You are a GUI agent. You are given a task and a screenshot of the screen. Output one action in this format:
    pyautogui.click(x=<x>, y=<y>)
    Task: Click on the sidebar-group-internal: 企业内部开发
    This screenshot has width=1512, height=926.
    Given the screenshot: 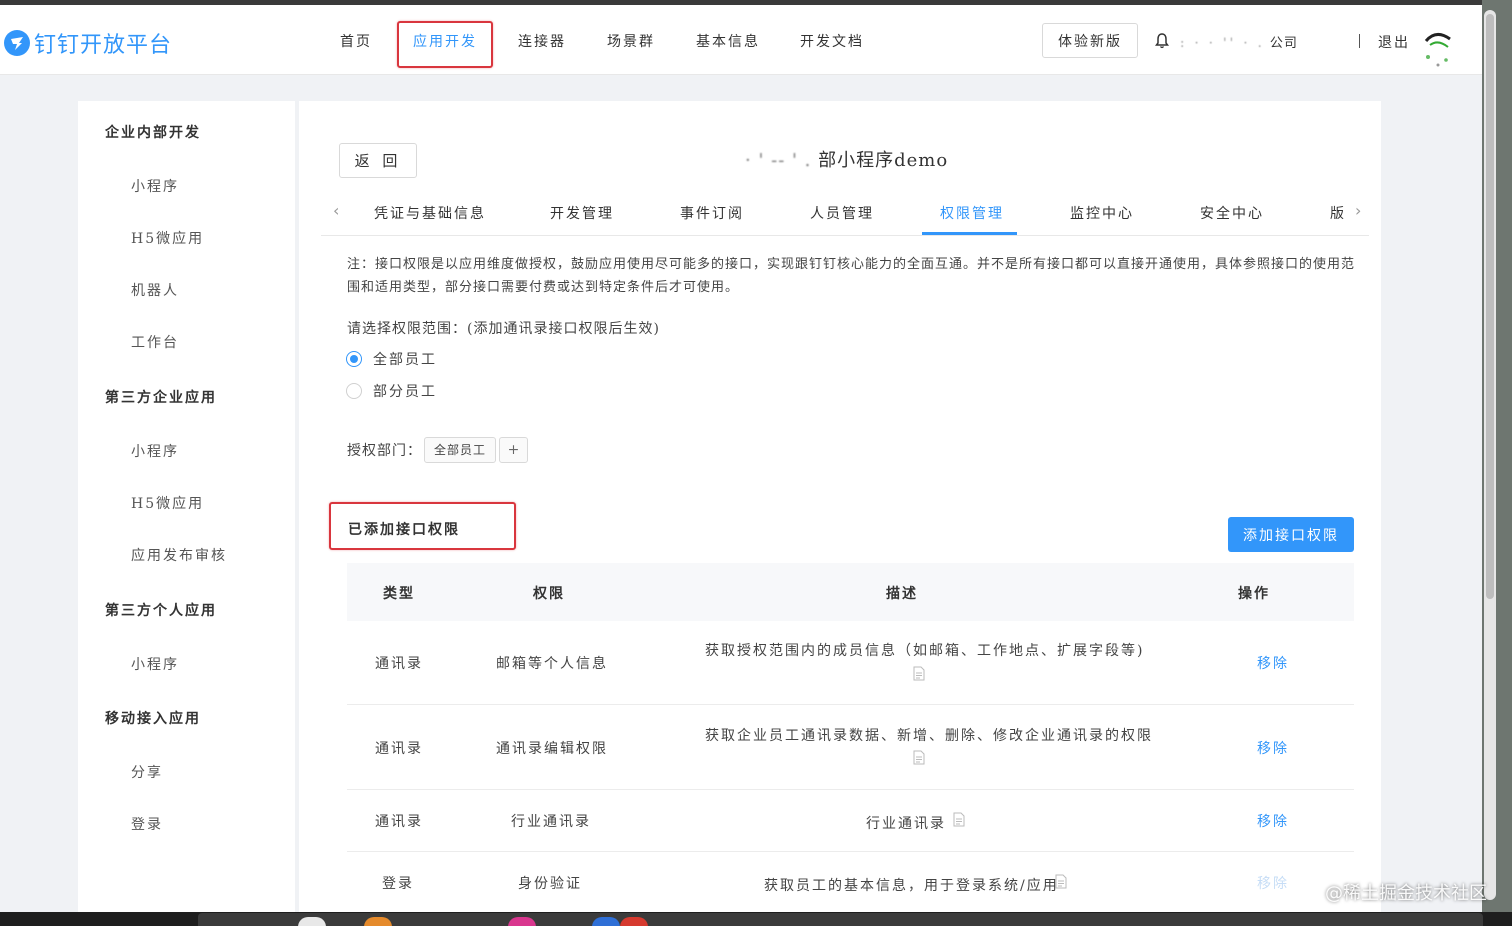 What is the action you would take?
    pyautogui.click(x=153, y=133)
    